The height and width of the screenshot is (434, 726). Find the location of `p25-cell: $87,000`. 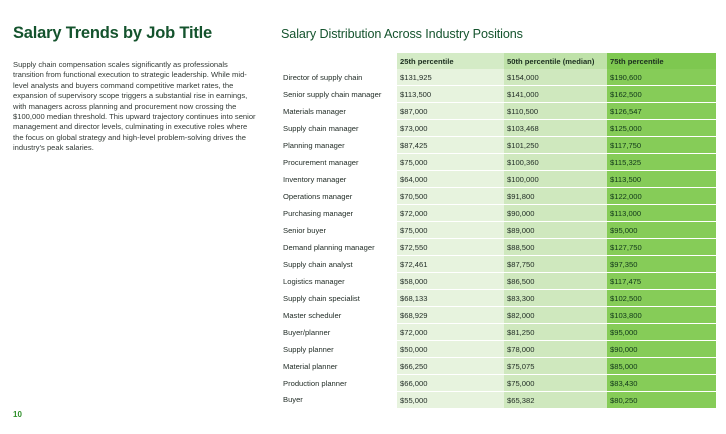

p25-cell: $87,000 is located at coordinates (450, 111).